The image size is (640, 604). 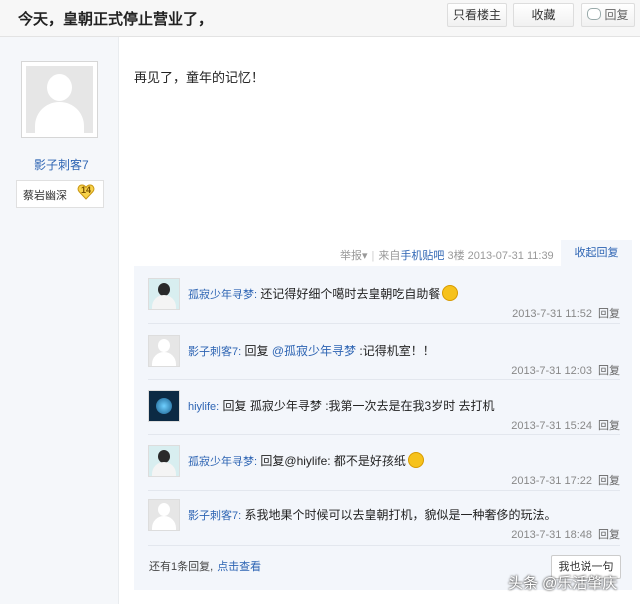 What do you see at coordinates (594, 14) in the screenshot?
I see `speech-bubble-icon` at bounding box center [594, 14].